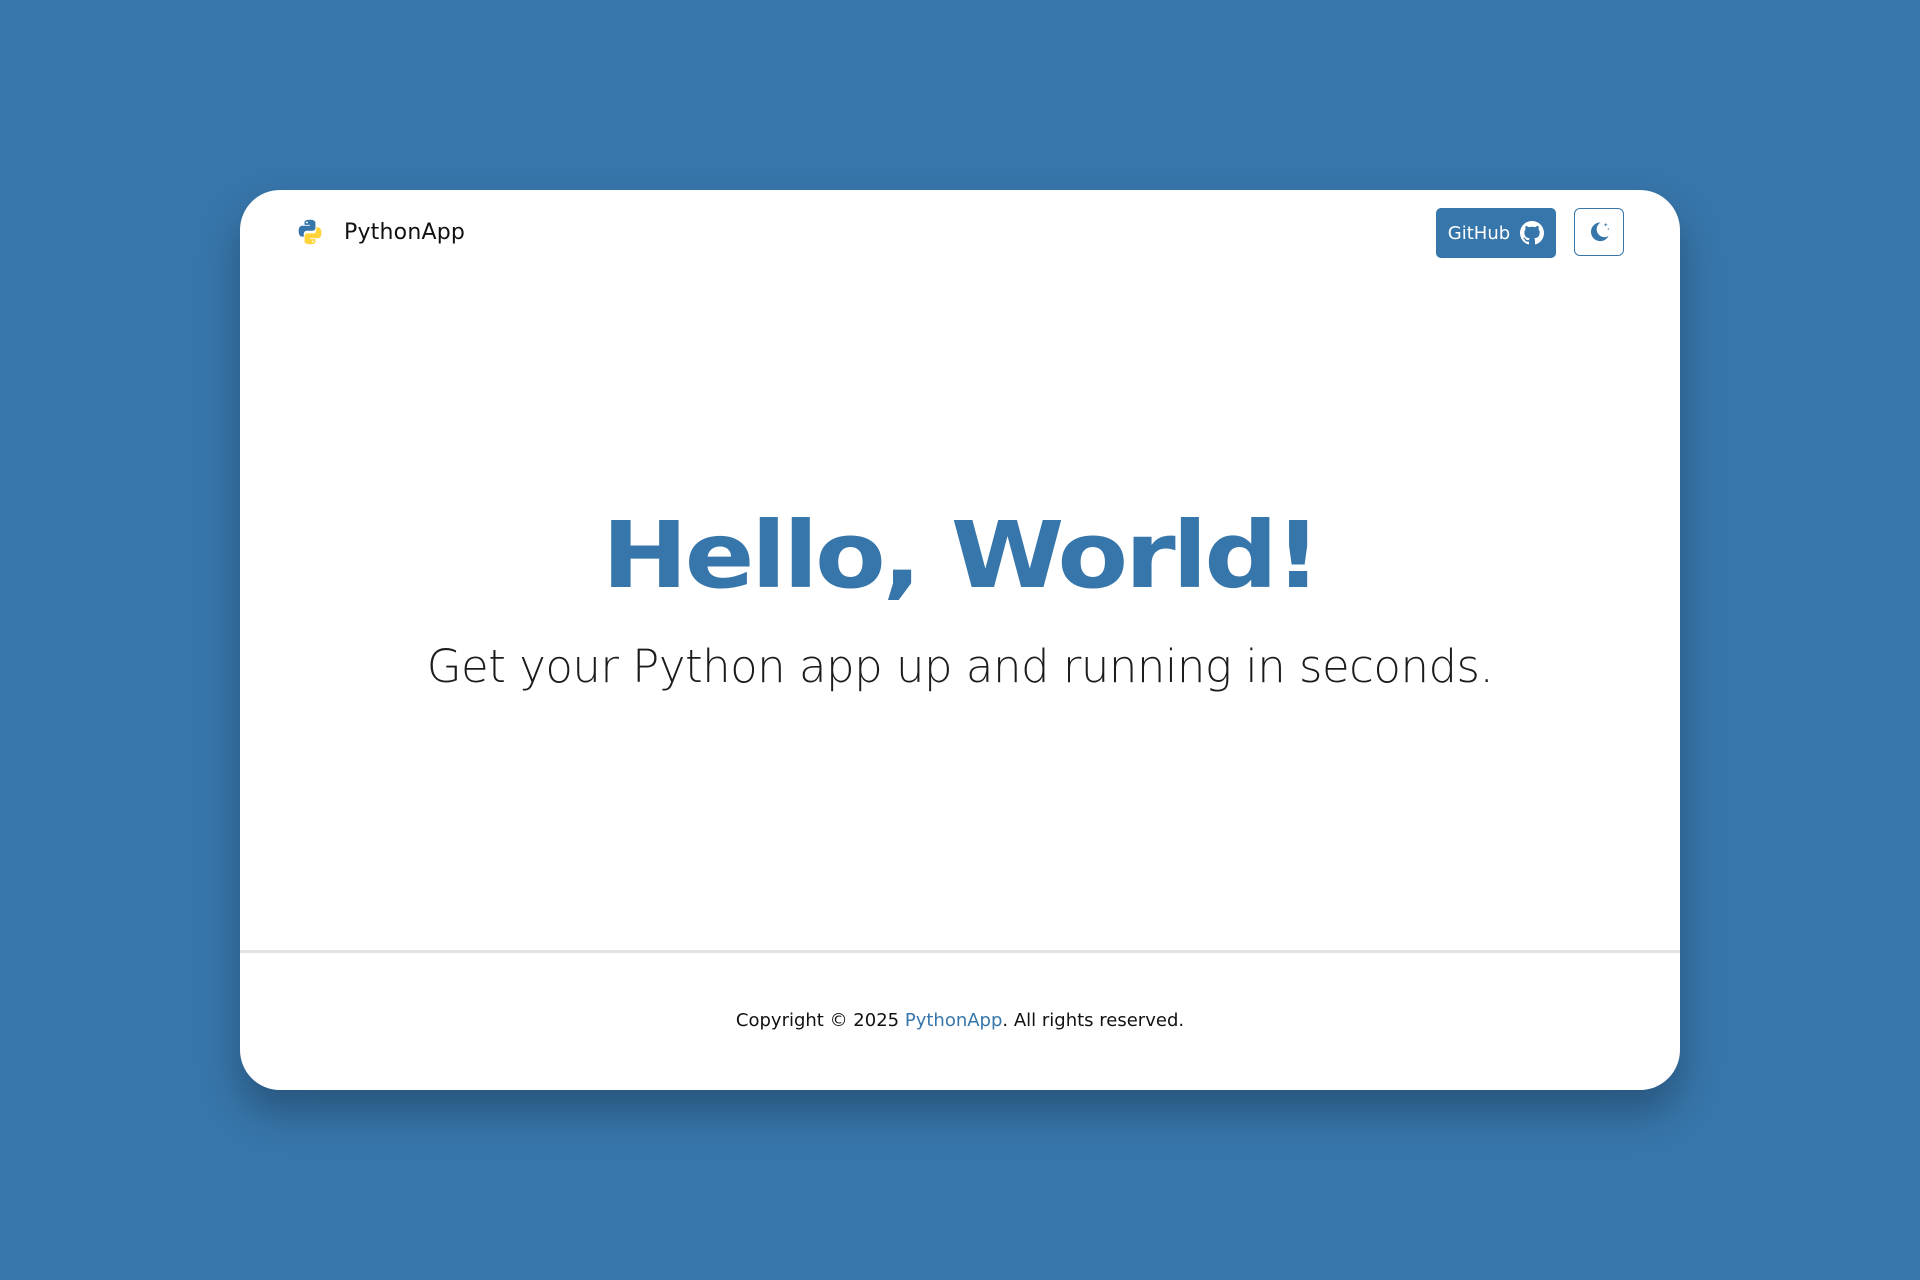 This screenshot has height=1280, width=1920. Describe the element at coordinates (1479, 233) in the screenshot. I see `github-button-label: GitHub` at that location.